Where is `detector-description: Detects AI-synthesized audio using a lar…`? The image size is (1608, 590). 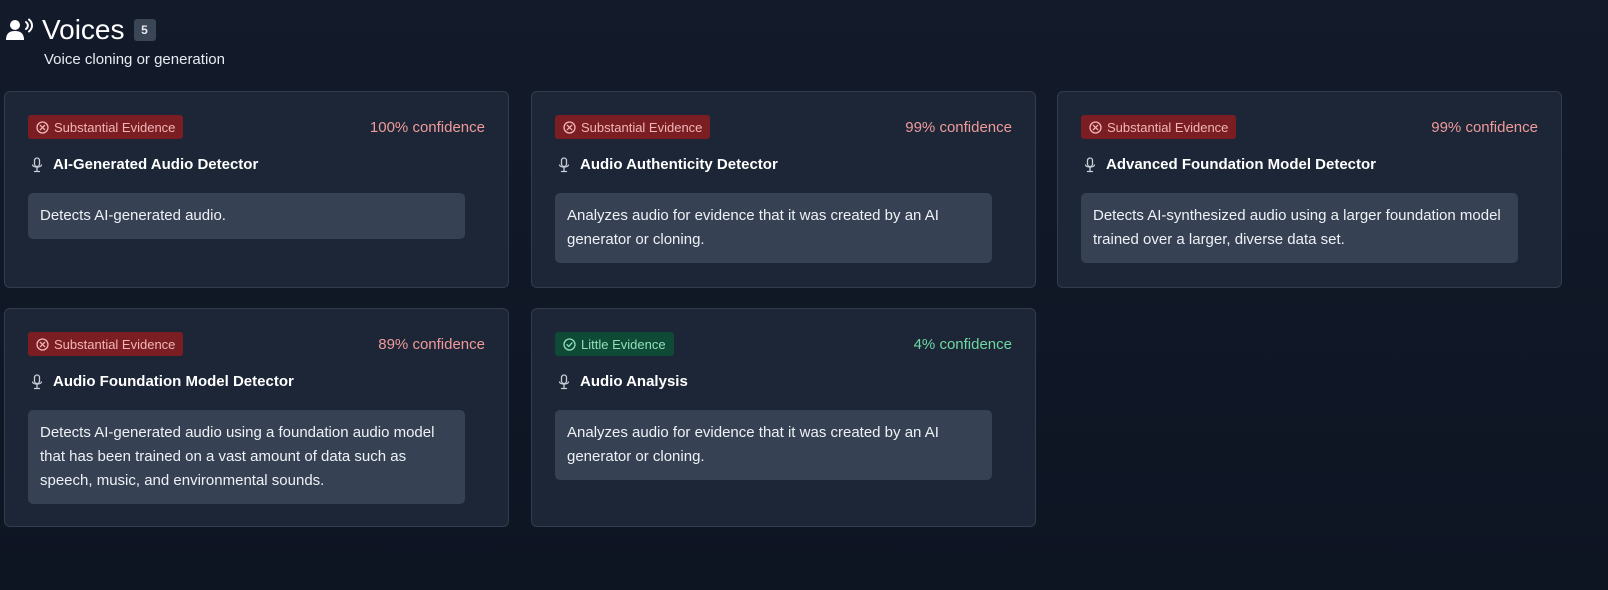 detector-description: Detects AI-synthesized audio using a lar… is located at coordinates (1299, 228).